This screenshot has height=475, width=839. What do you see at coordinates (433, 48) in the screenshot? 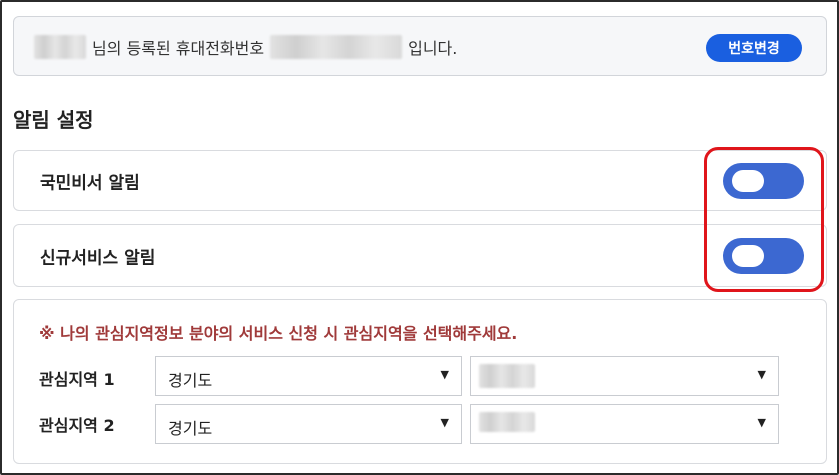
I see `phone-sentence-end: 입니다.` at bounding box center [433, 48].